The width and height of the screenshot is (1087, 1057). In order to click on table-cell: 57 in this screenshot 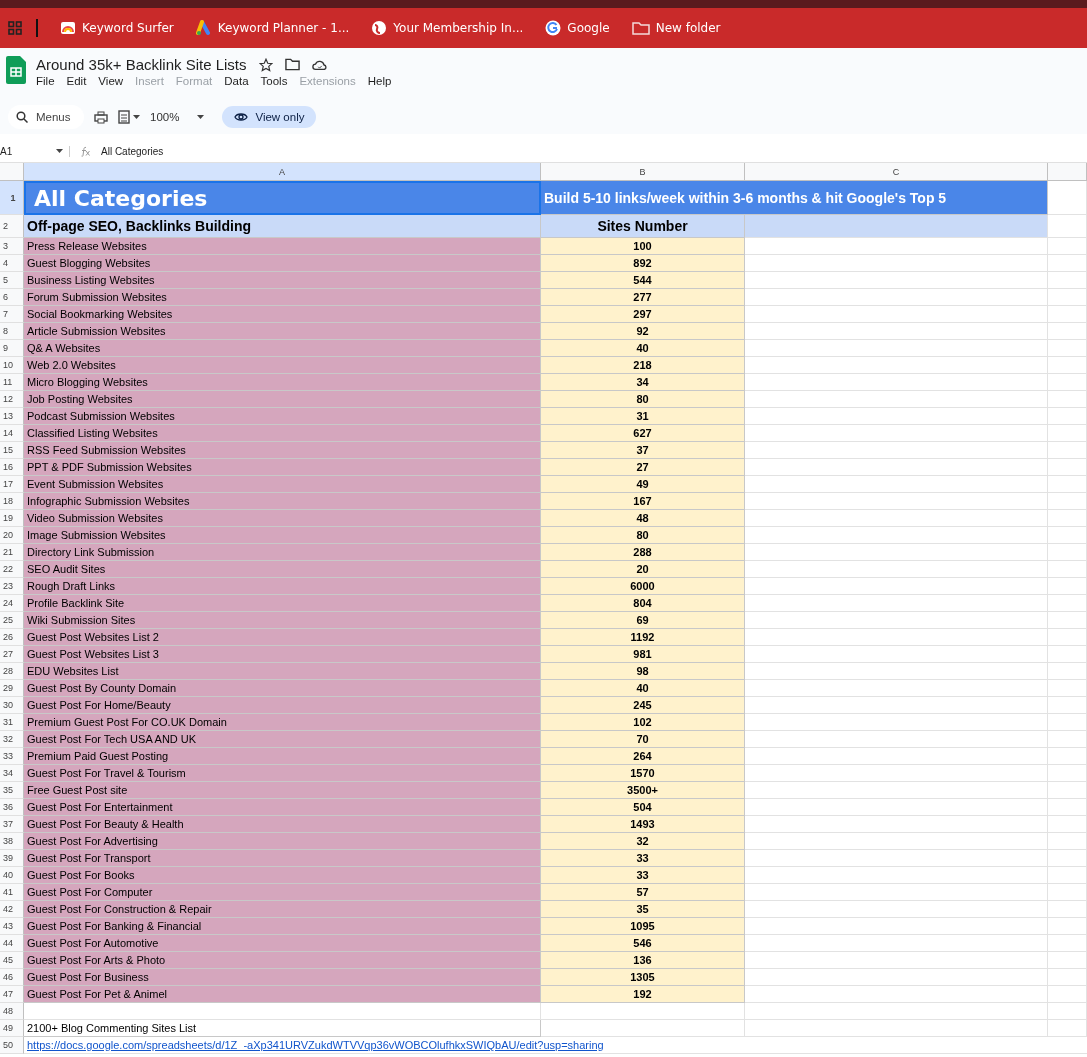, I will do `click(643, 892)`.